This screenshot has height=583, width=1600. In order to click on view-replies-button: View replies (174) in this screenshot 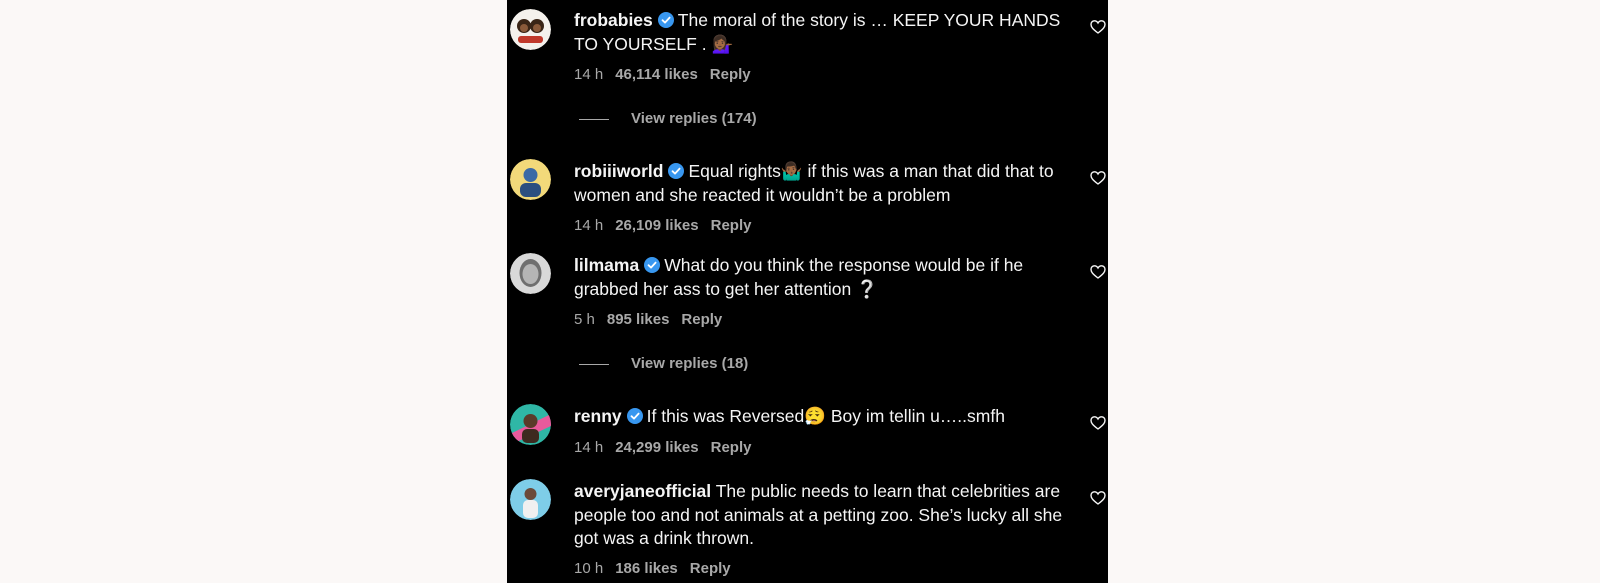, I will do `click(668, 118)`.